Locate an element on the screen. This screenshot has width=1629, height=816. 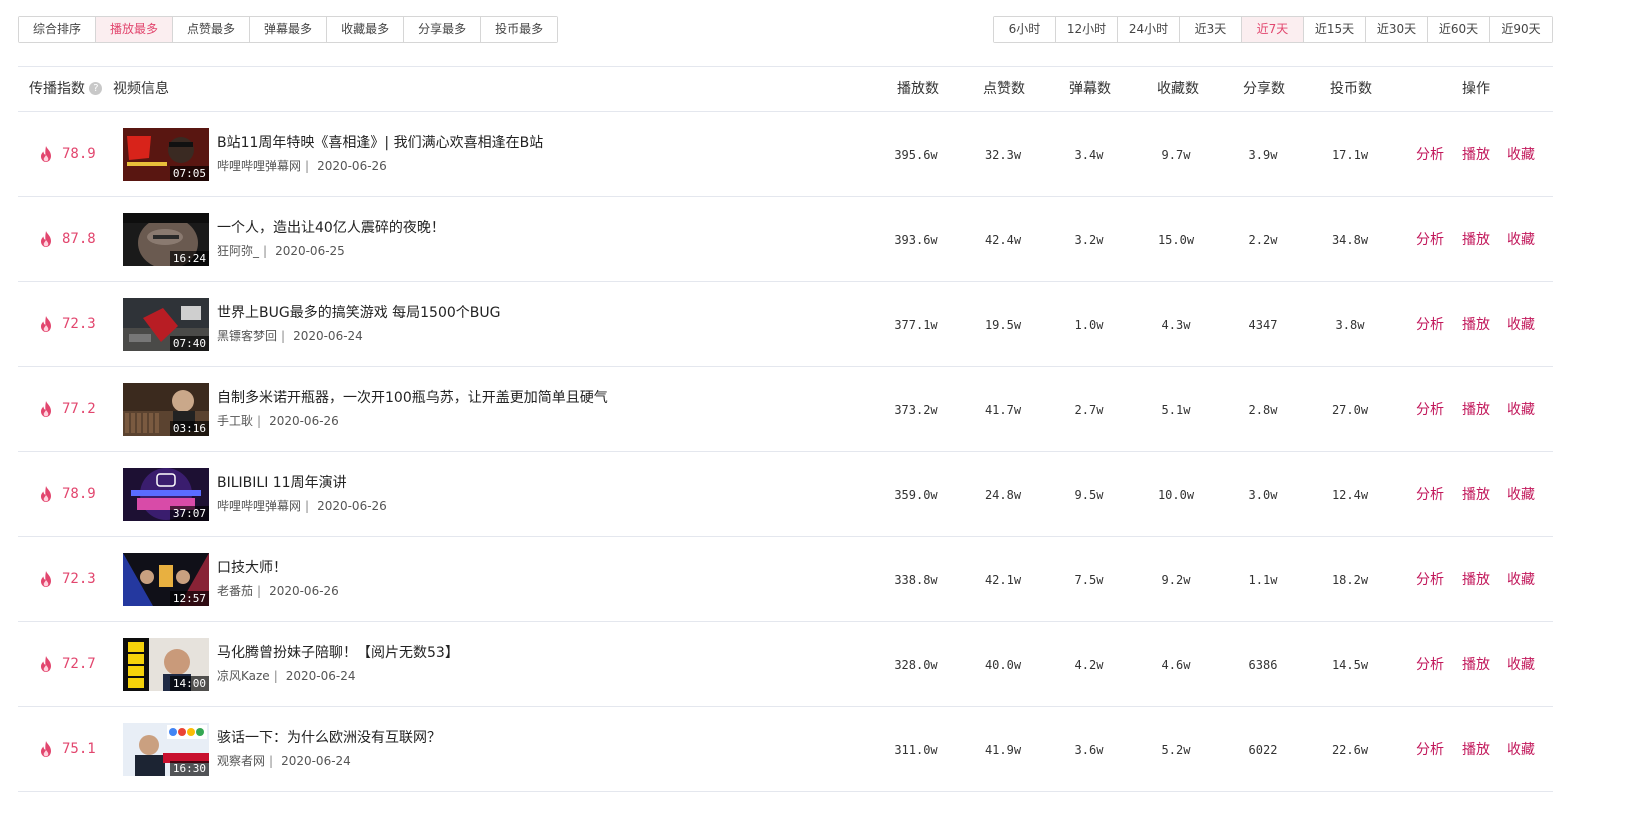
sort-tab-most-coins: 投币最多 is located at coordinates (519, 29).